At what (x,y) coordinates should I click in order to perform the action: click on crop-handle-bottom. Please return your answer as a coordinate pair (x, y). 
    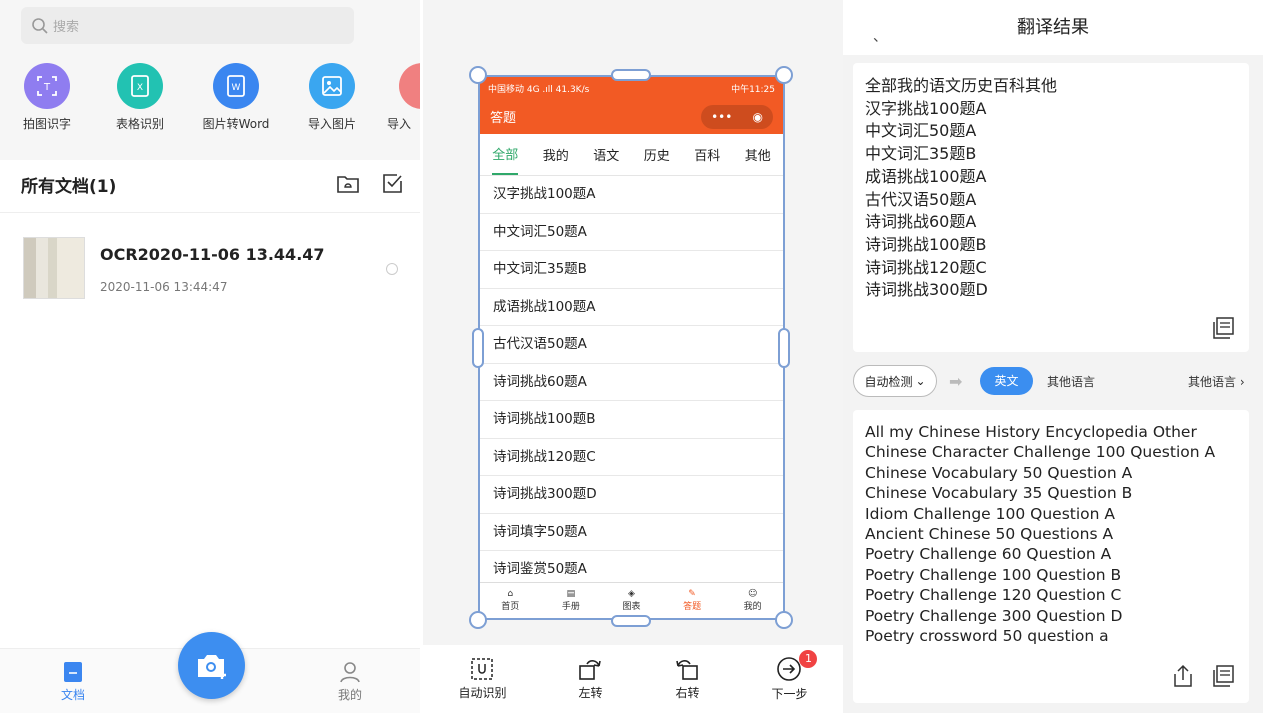
    Looking at the image, I should click on (631, 621).